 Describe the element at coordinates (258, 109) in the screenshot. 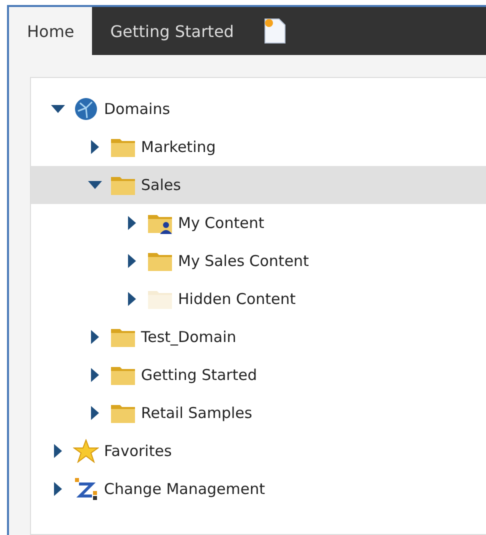

I see `tree-item: Domains` at that location.